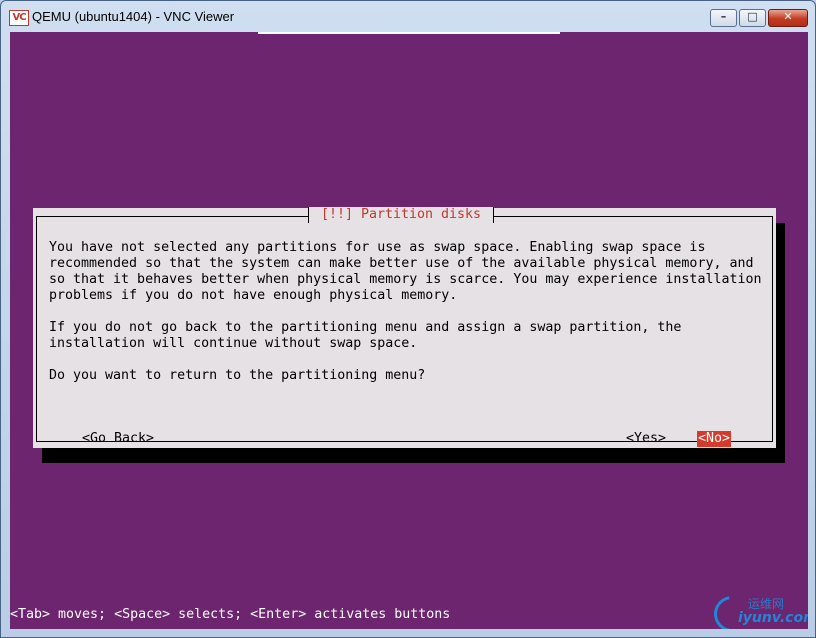 Image resolution: width=816 pixels, height=638 pixels. What do you see at coordinates (646, 439) in the screenshot?
I see `yes-button: <Yes>` at bounding box center [646, 439].